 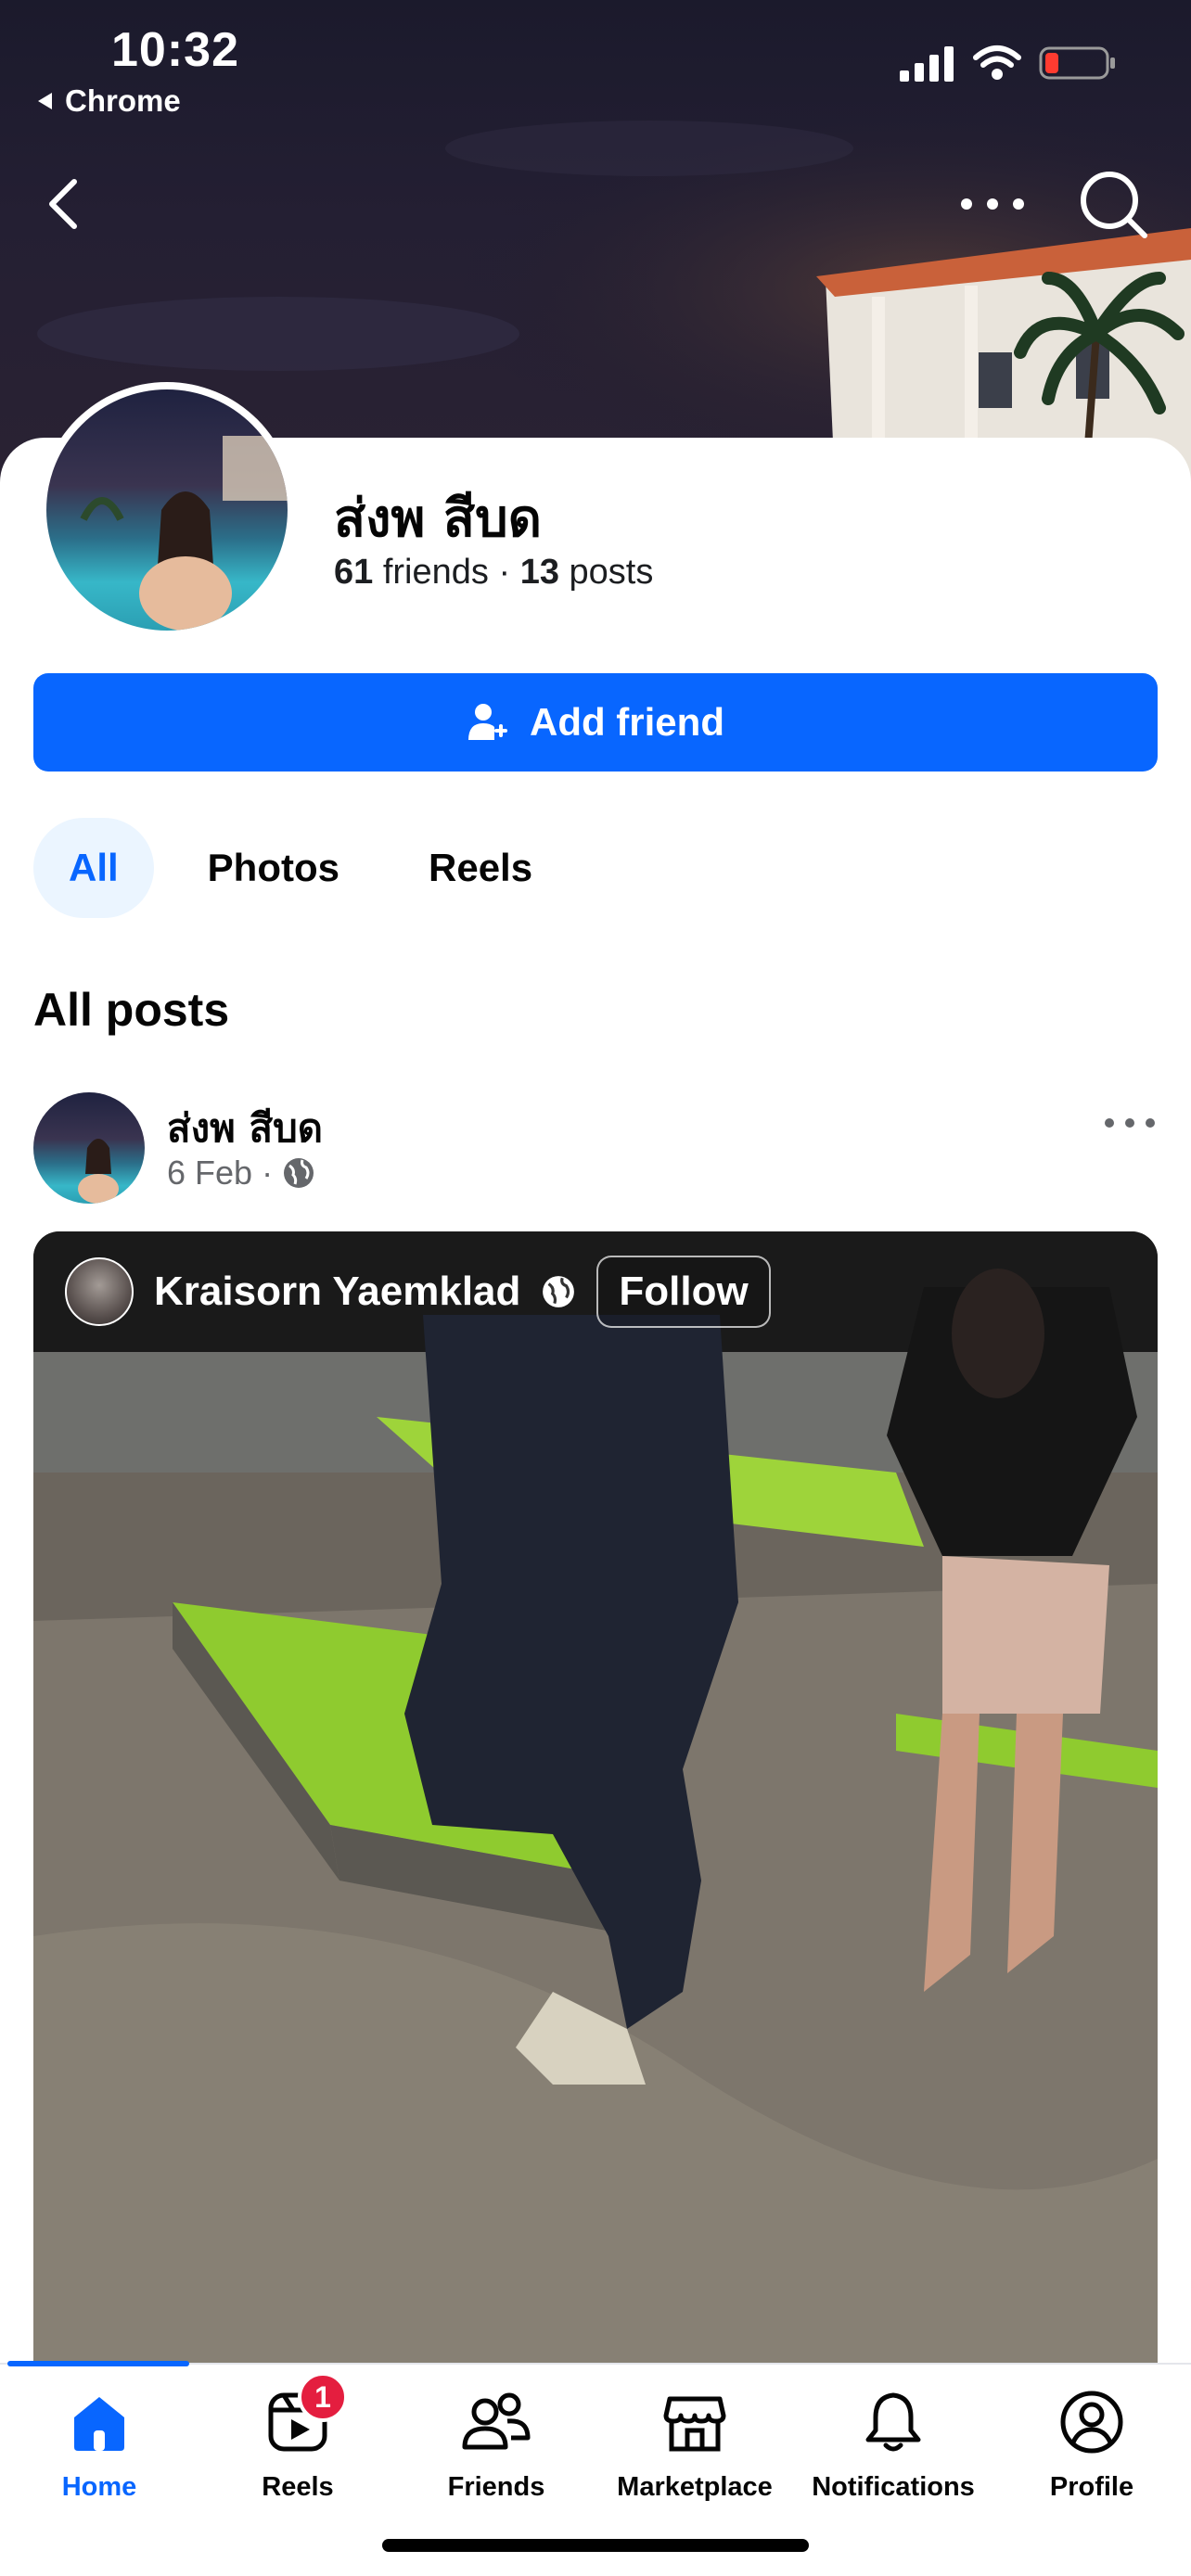 What do you see at coordinates (1077, 63) in the screenshot?
I see `battery-icon` at bounding box center [1077, 63].